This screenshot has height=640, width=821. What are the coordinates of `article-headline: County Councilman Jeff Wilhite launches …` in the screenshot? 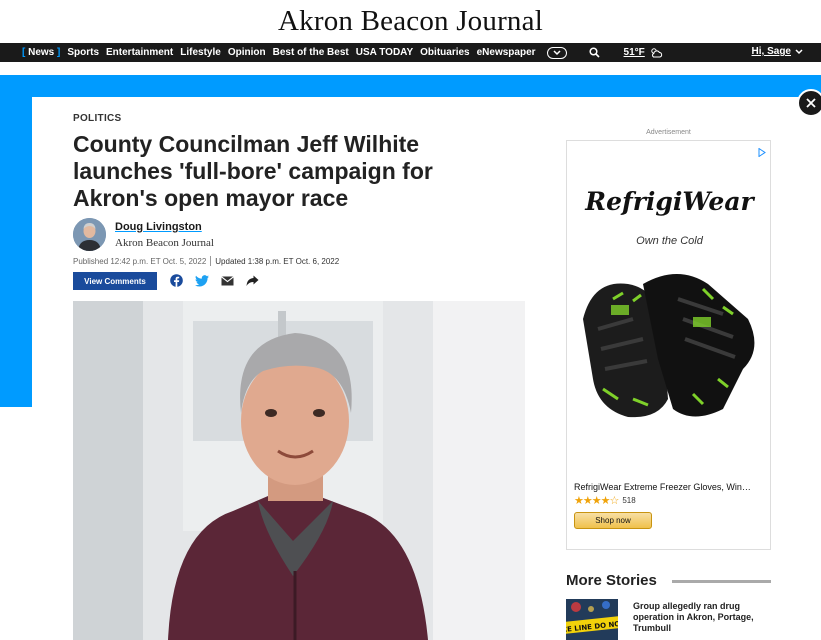 It's located at (253, 171).